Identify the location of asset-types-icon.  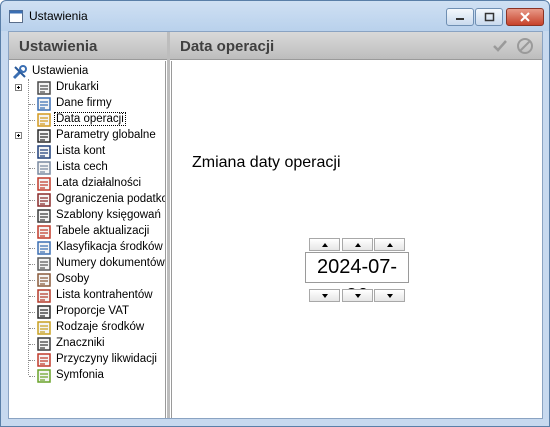
(44, 328).